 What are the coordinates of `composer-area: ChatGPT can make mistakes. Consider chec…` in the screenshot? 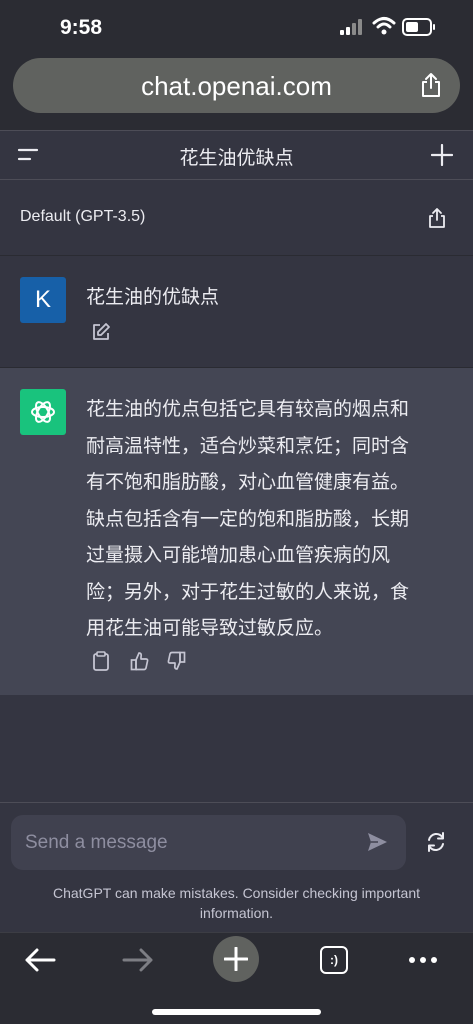 It's located at (236, 867).